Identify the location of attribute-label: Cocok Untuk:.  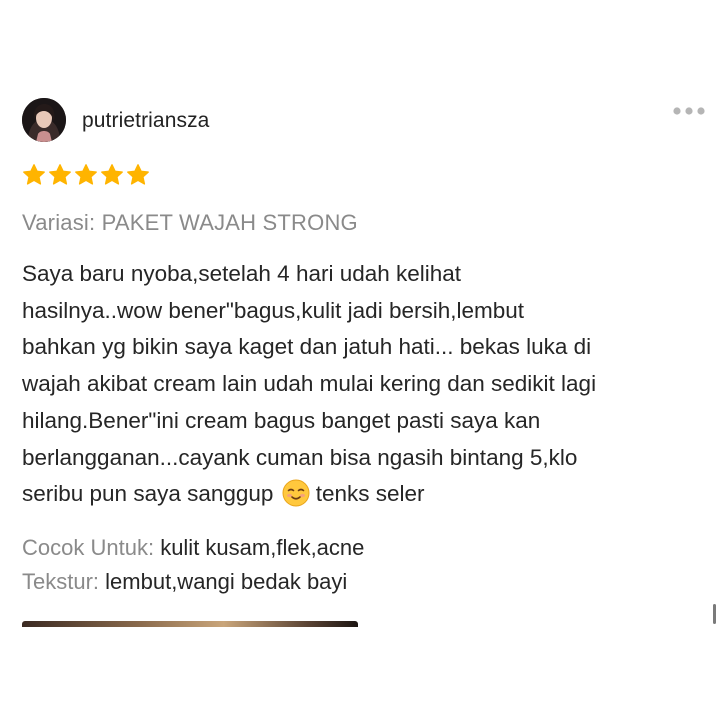
(88, 547).